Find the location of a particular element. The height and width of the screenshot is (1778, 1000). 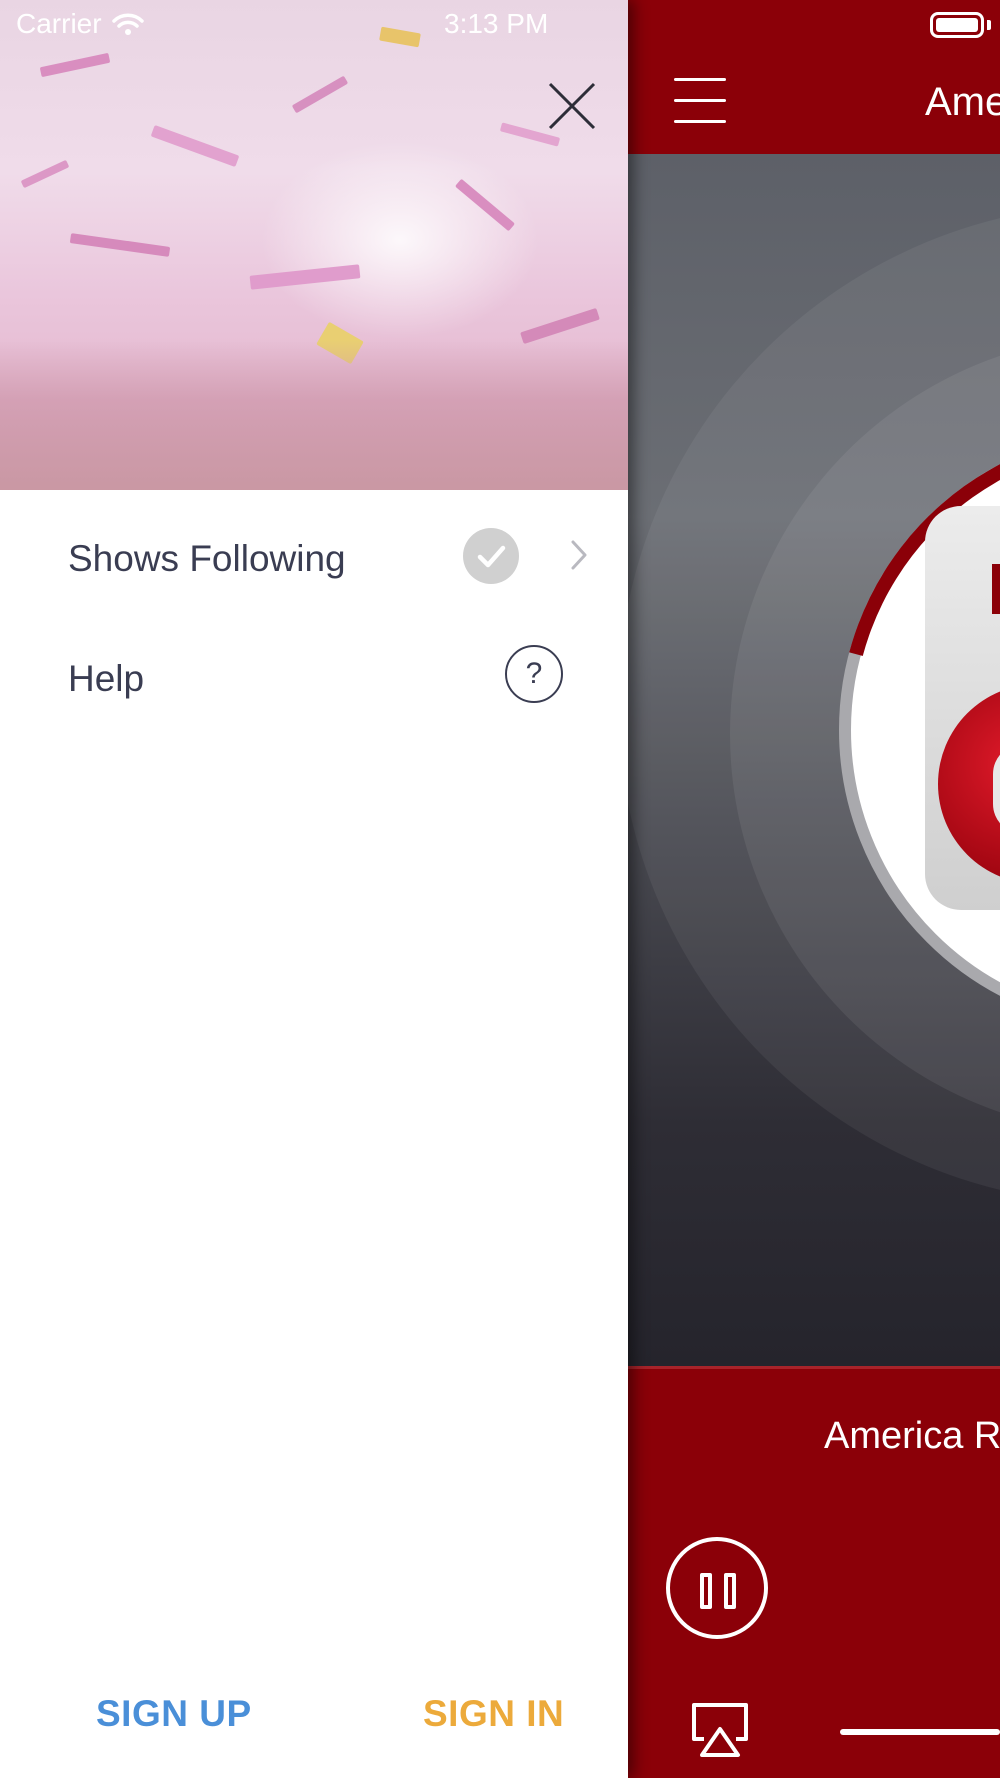

header-crowd is located at coordinates (314, 415).